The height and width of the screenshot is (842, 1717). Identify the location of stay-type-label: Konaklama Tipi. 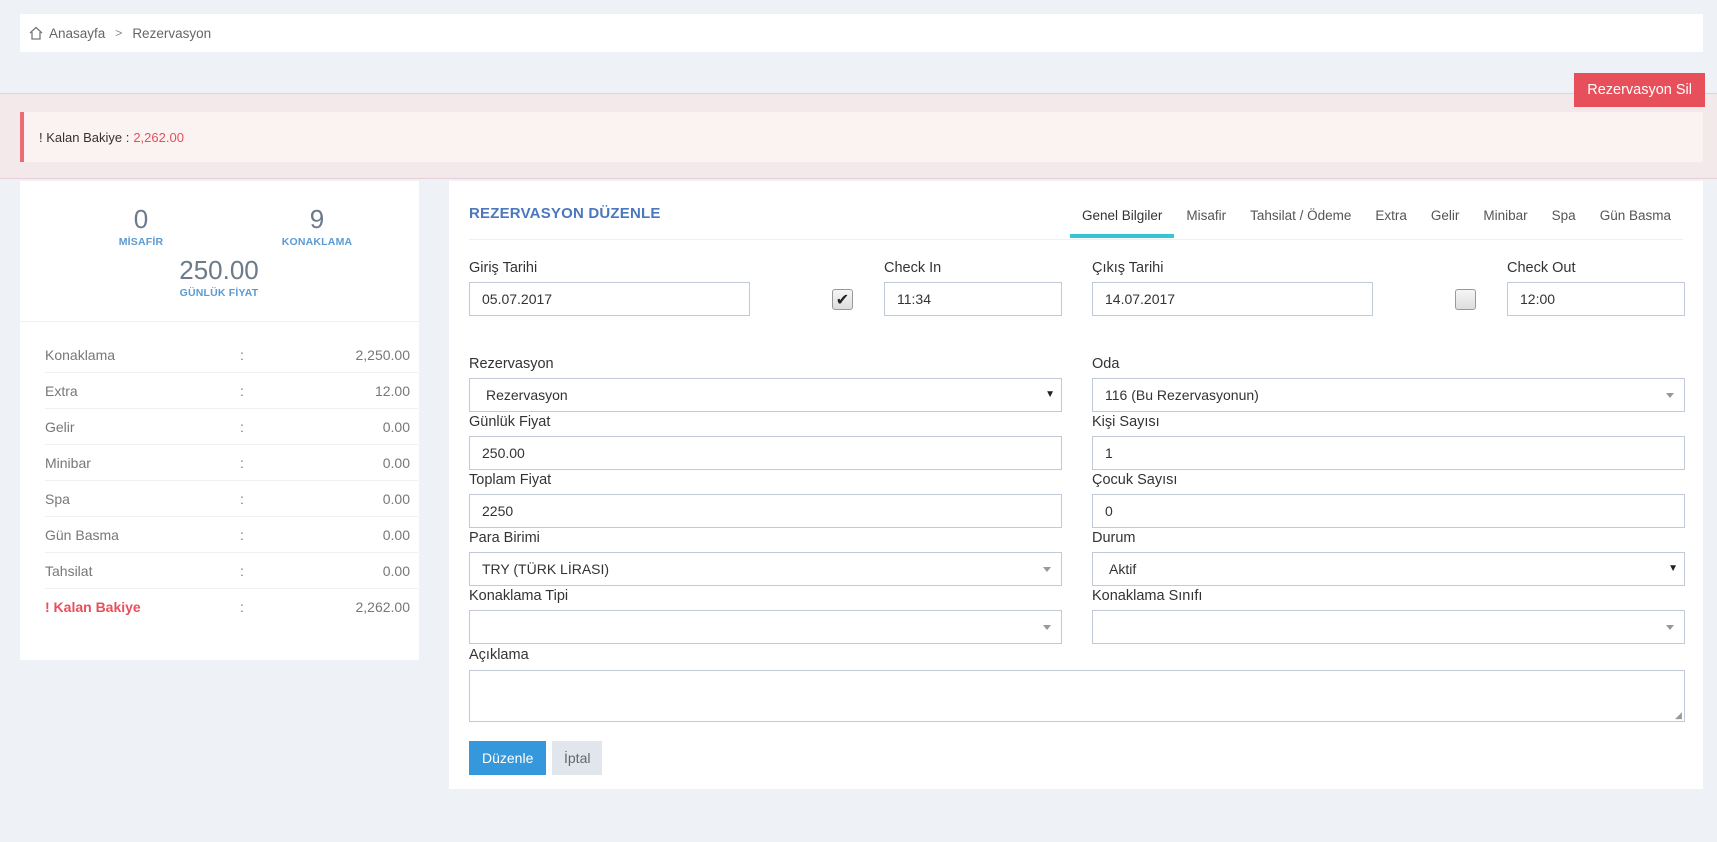
(519, 596).